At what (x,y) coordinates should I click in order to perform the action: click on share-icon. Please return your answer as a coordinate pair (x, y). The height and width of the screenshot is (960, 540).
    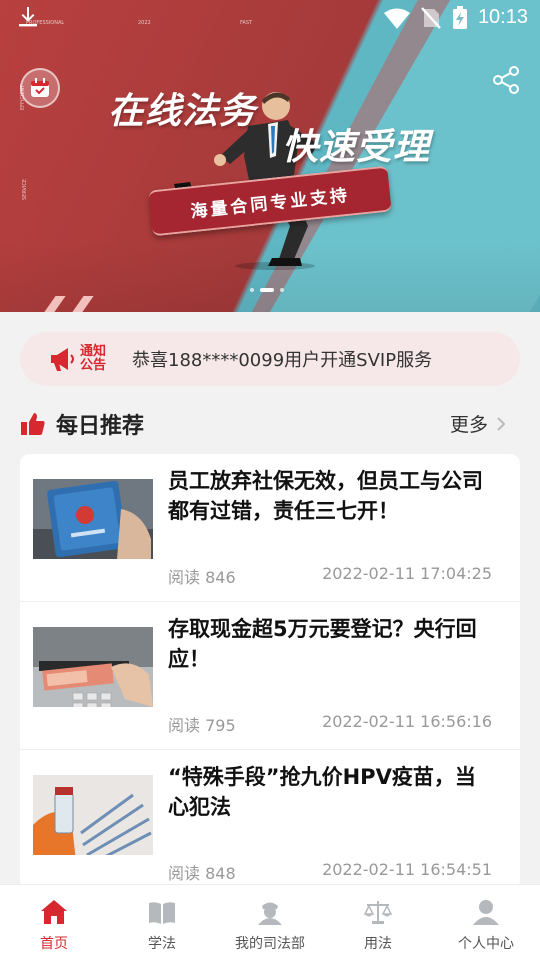
    Looking at the image, I should click on (506, 80).